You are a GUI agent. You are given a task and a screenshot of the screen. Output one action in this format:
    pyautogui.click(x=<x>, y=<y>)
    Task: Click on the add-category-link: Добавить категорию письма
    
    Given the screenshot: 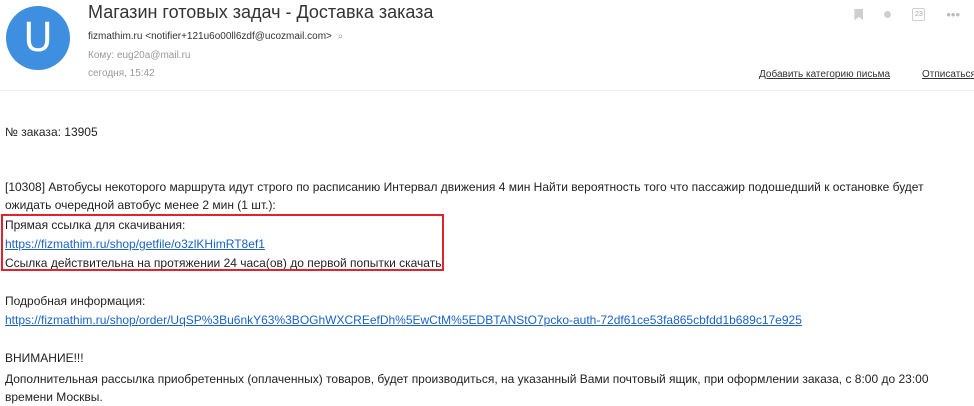 What is the action you would take?
    pyautogui.click(x=824, y=74)
    